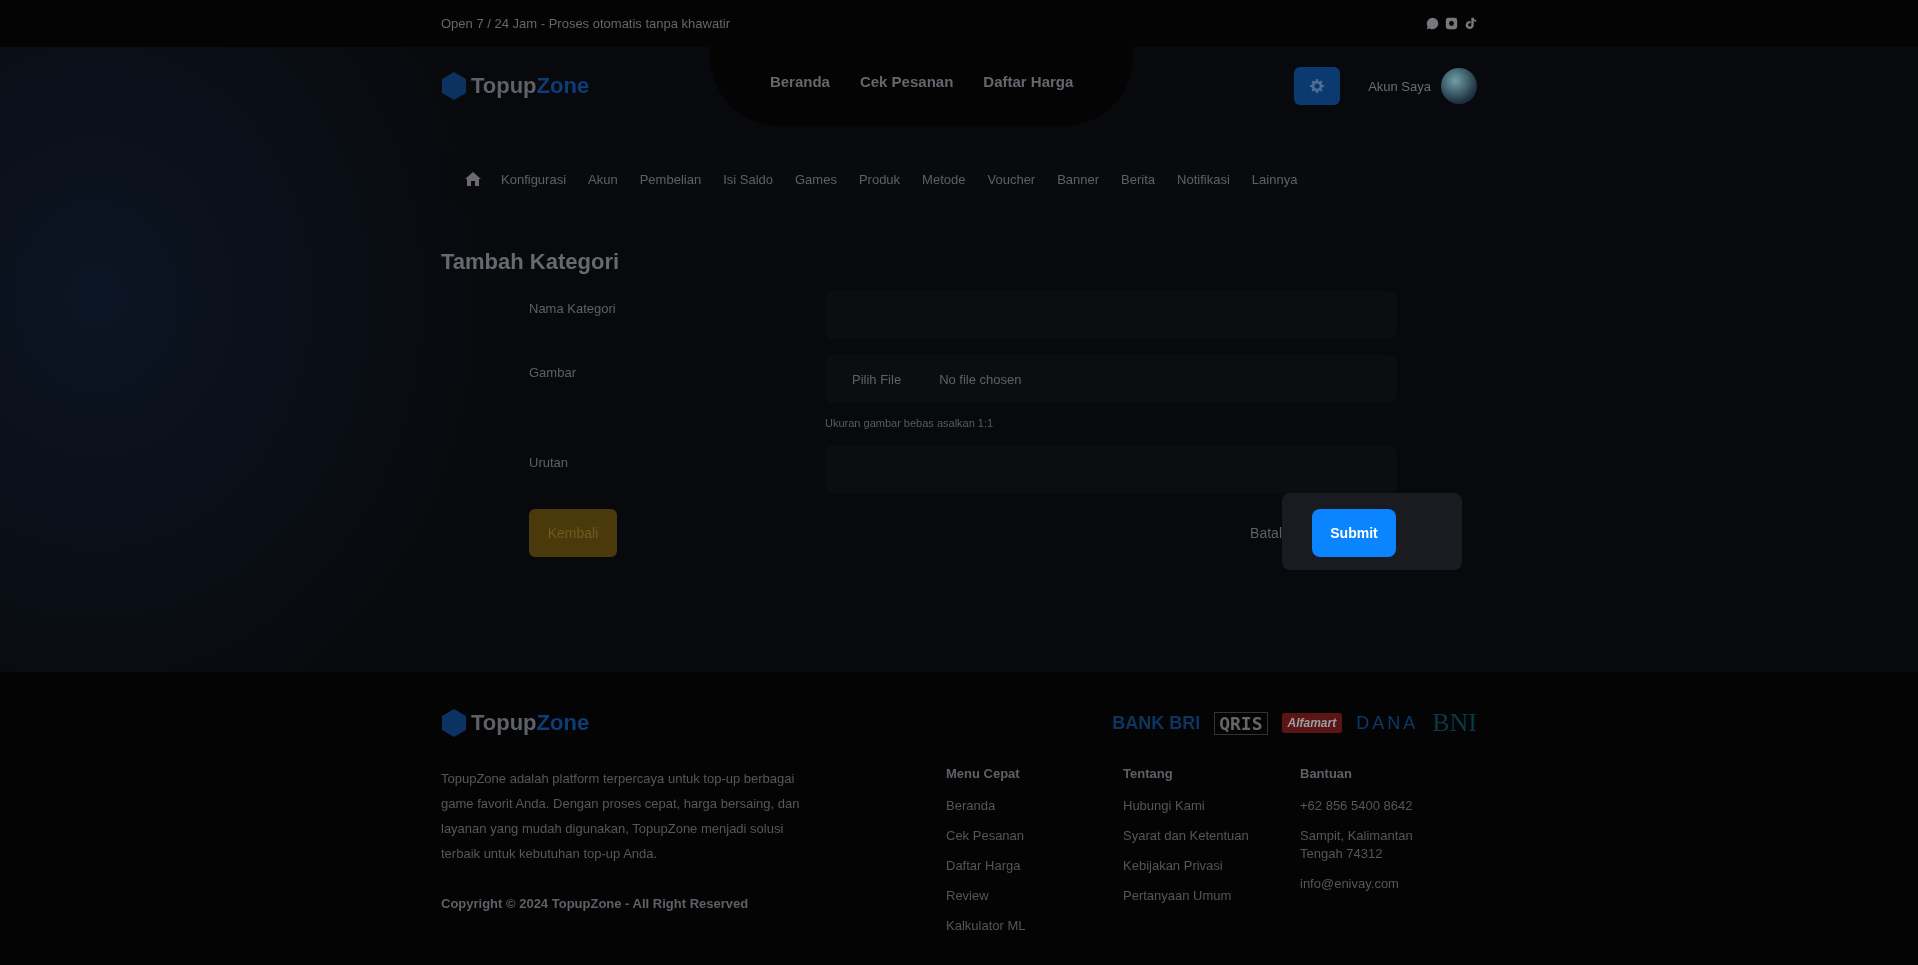 The image size is (1918, 965). Describe the element at coordinates (1312, 723) in the screenshot. I see `payment-logo: Alfamart` at that location.